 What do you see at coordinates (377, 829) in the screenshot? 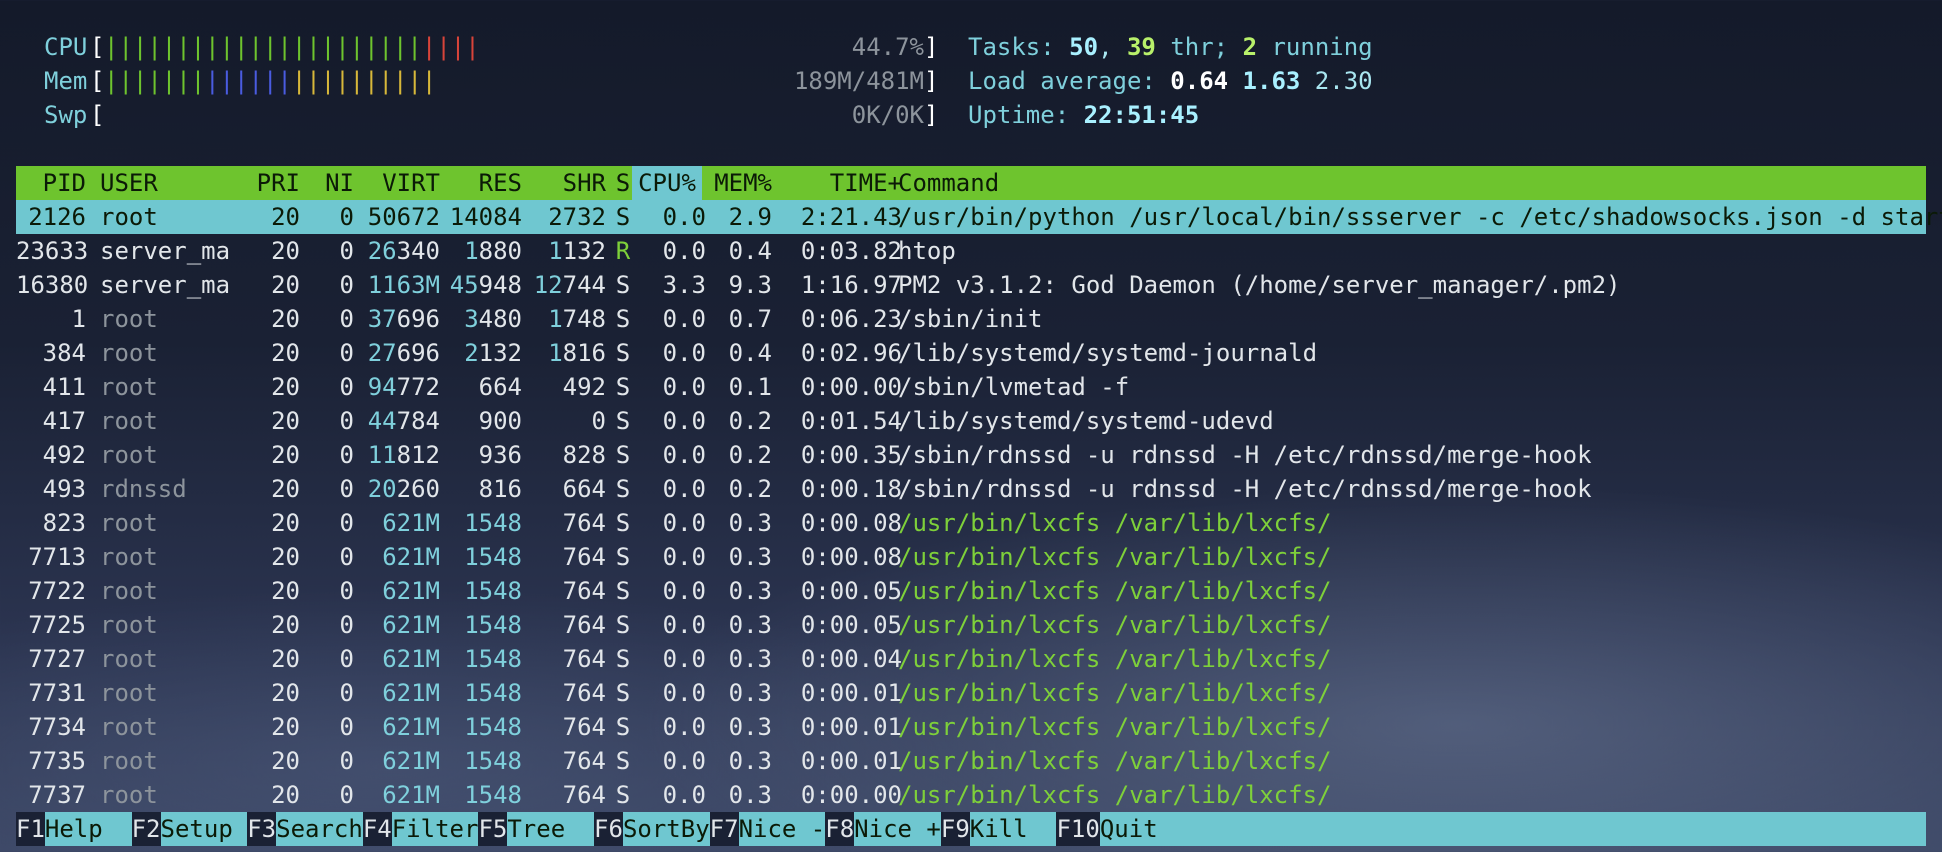
I see `function-key-f4: F4` at bounding box center [377, 829].